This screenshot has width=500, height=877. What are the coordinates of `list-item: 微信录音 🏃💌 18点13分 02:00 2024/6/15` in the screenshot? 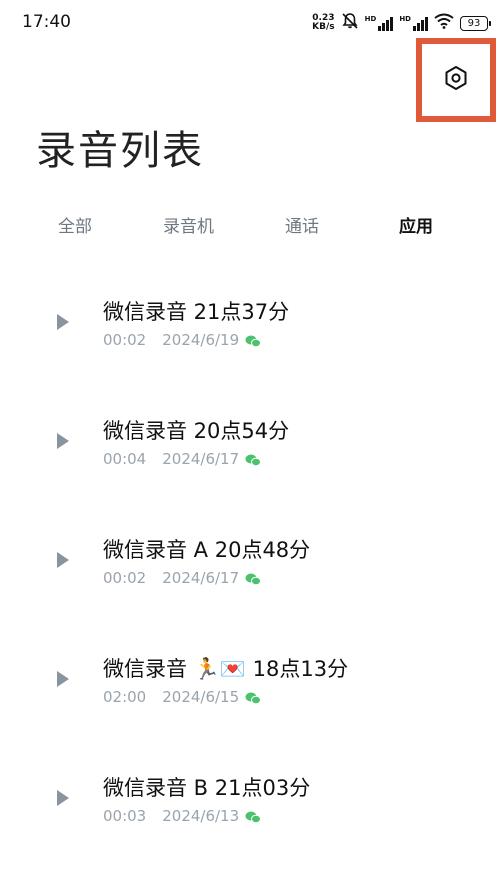 It's located at (250, 682).